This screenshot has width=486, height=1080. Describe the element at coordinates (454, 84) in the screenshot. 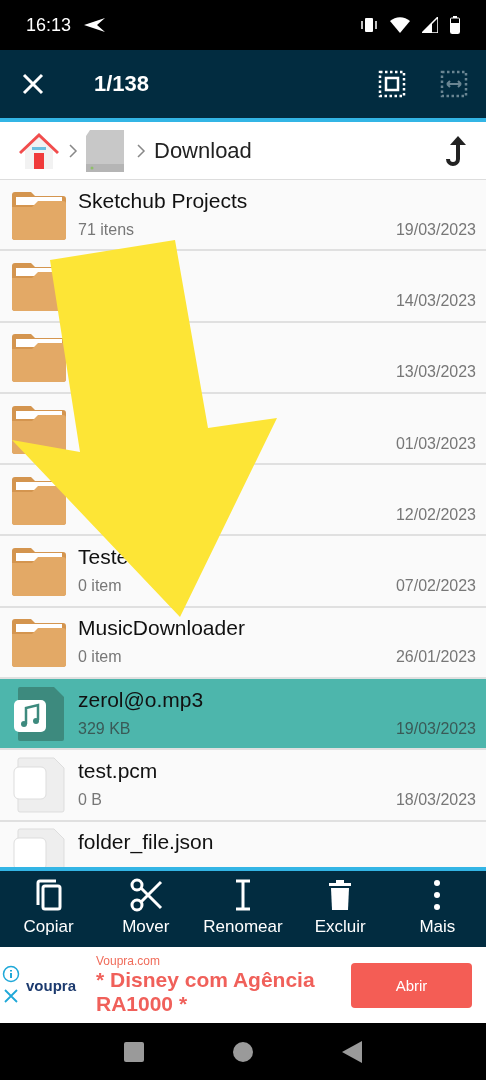

I see `select-range-icon` at that location.